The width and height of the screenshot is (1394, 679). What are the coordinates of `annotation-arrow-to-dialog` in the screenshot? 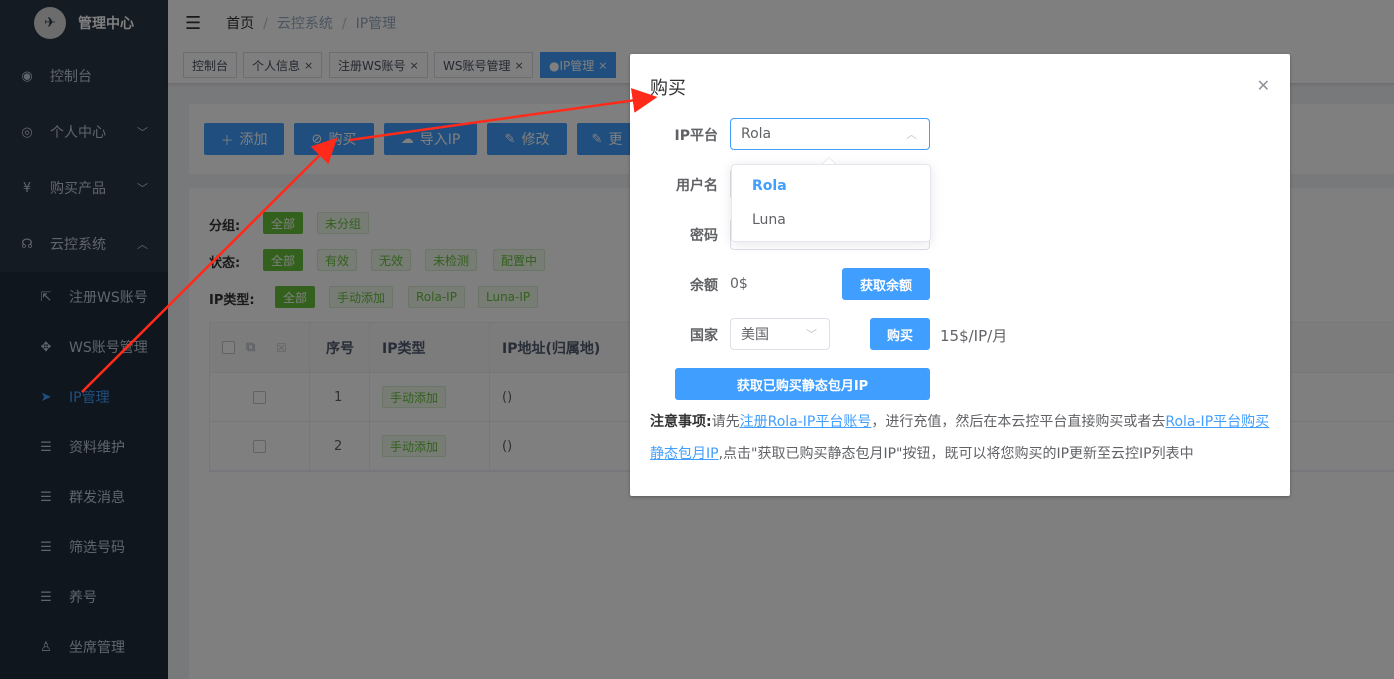 It's located at (503, 115).